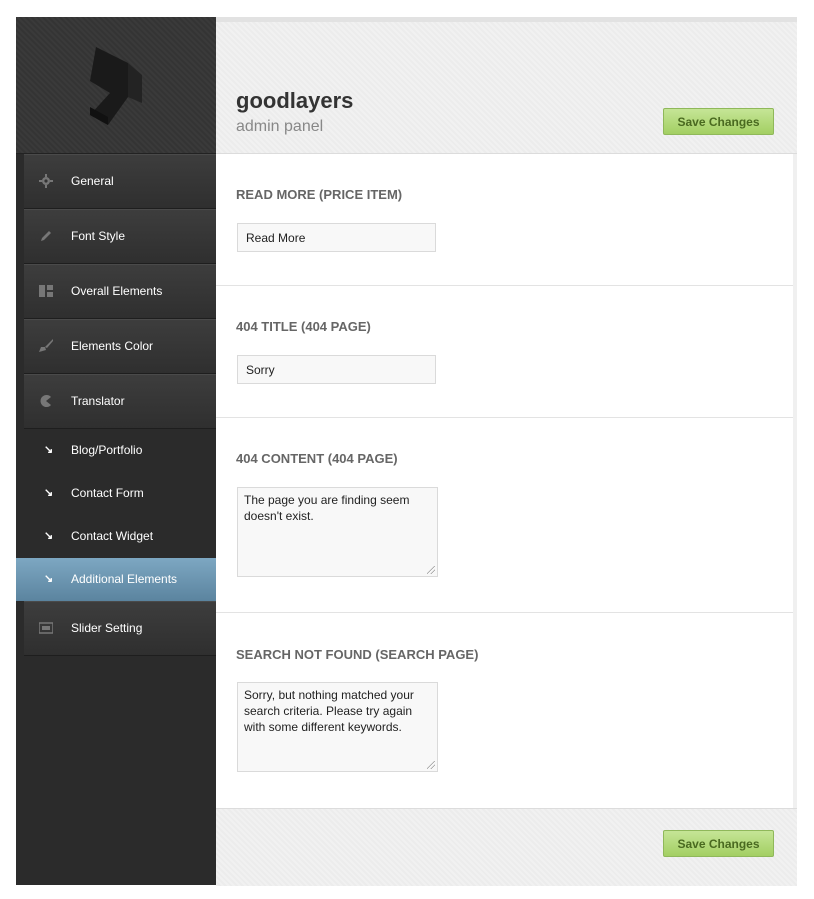  Describe the element at coordinates (506, 847) in the screenshot. I see `footer: Save Changes` at that location.